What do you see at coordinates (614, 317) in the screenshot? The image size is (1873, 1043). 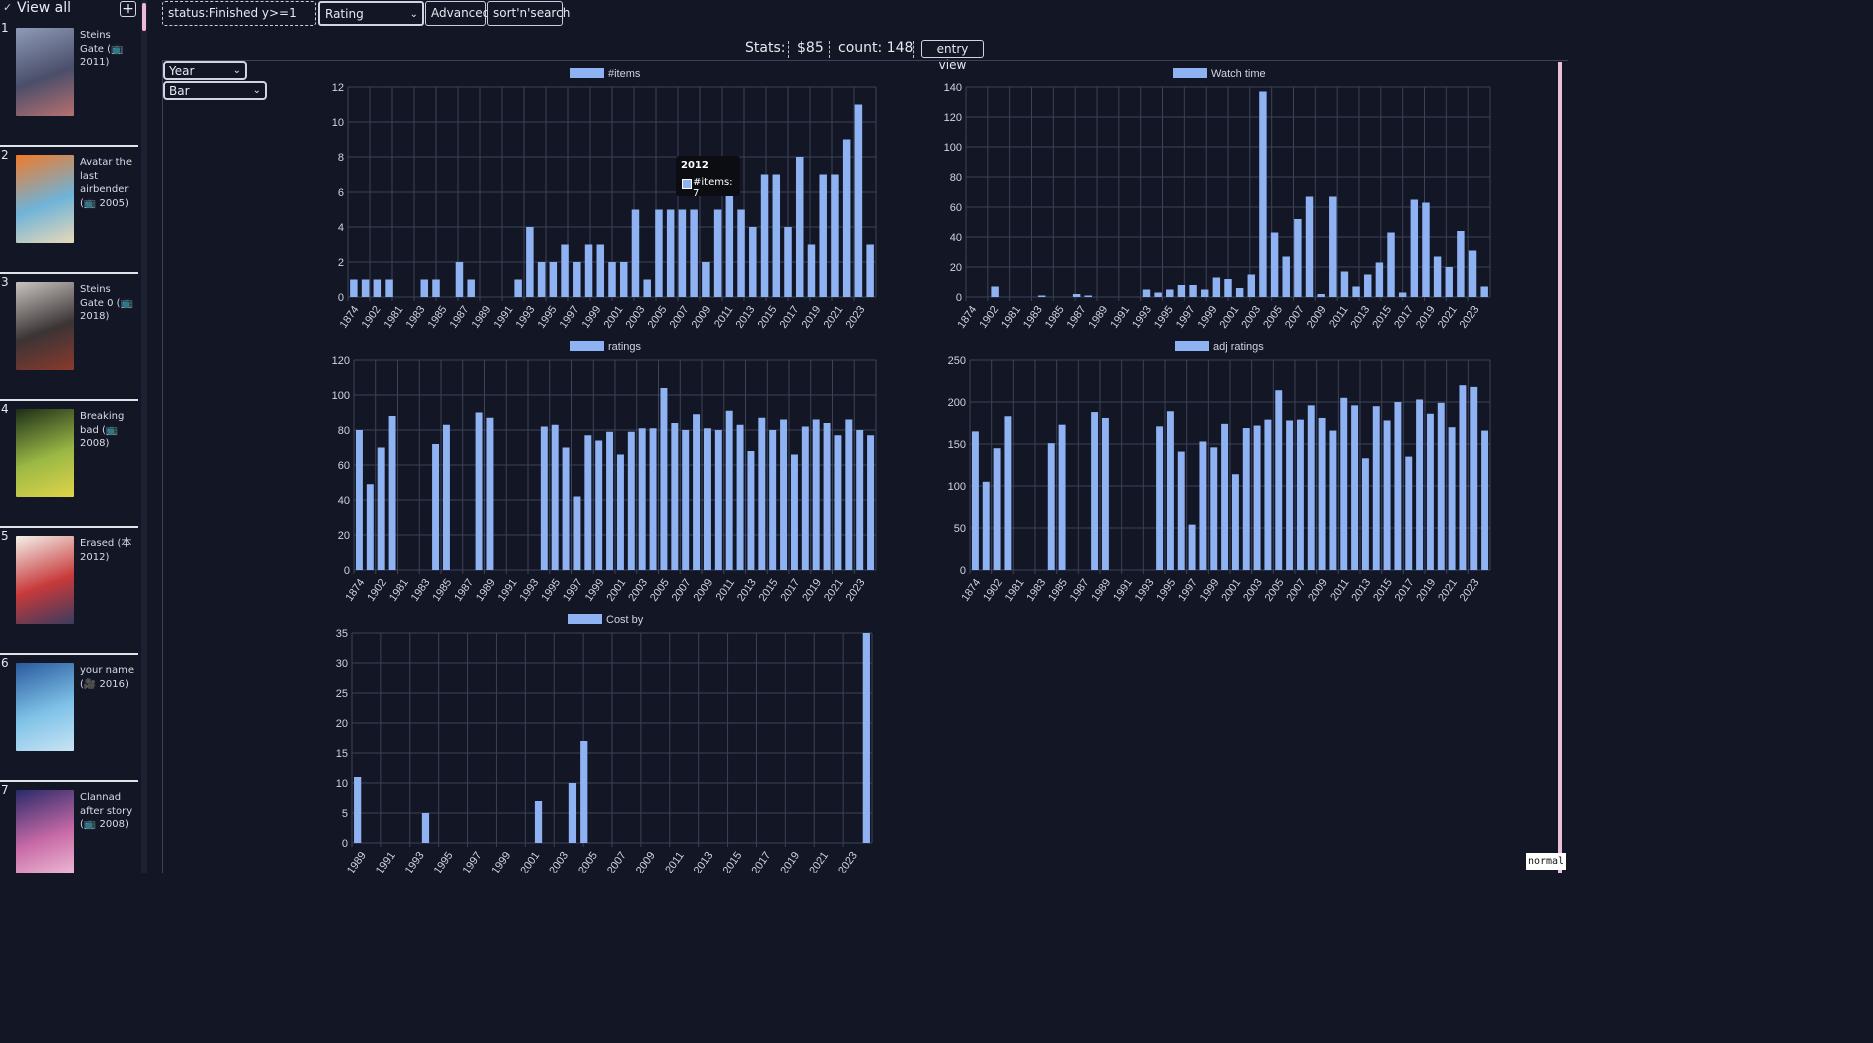 I see `x-tick-label: 2001` at bounding box center [614, 317].